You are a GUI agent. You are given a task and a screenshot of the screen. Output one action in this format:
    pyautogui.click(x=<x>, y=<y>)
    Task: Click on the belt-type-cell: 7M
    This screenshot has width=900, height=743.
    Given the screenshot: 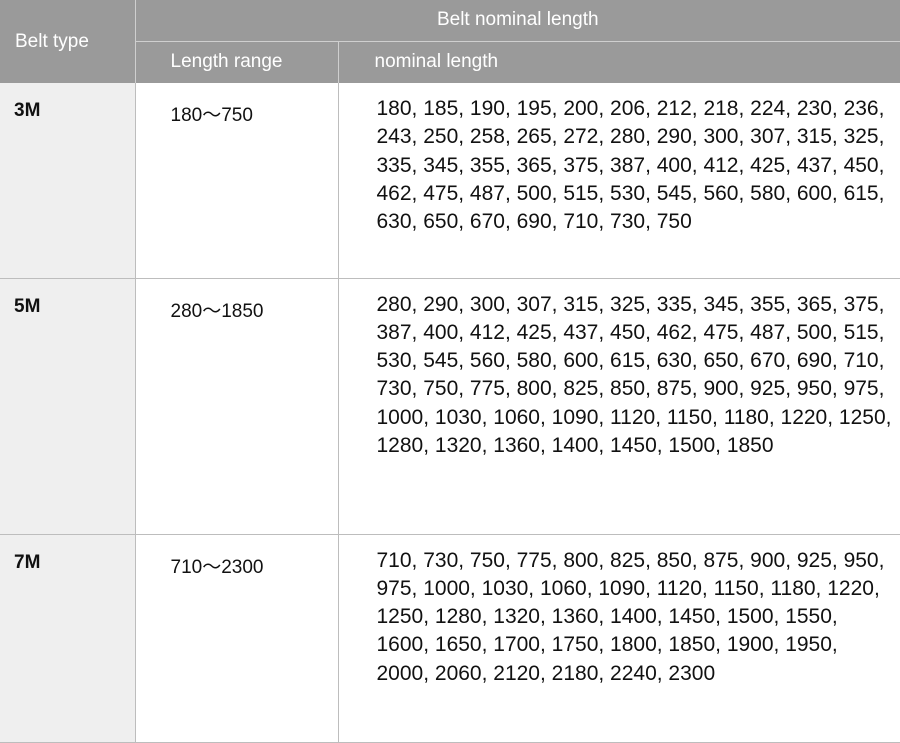 What is the action you would take?
    pyautogui.click(x=68, y=638)
    